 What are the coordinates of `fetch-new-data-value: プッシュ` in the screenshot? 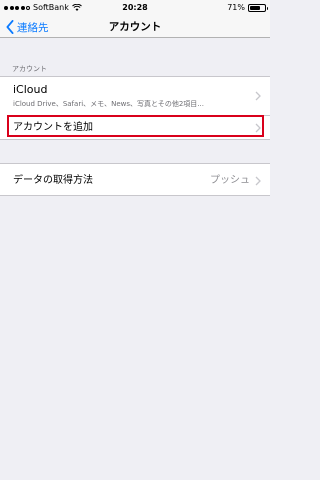 It's located at (230, 180).